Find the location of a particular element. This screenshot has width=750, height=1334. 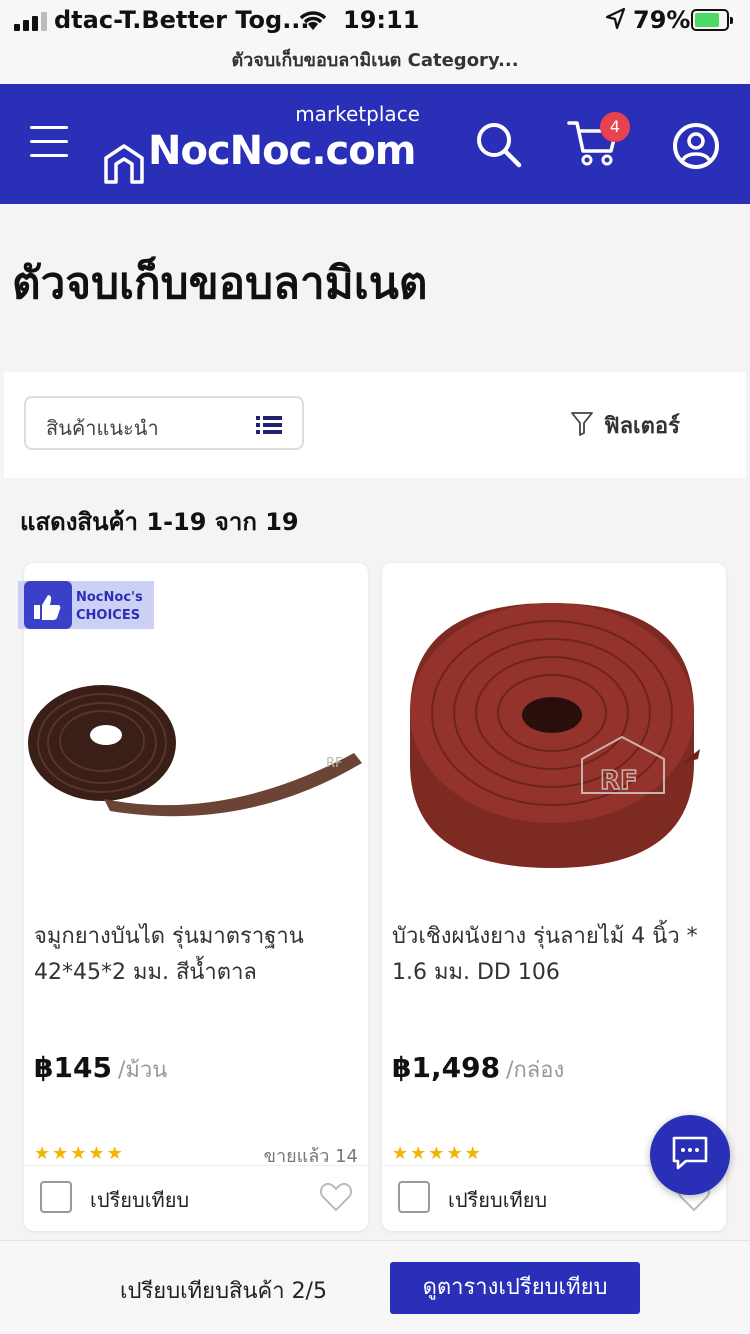

price-unit: /กล่อง is located at coordinates (535, 1070).